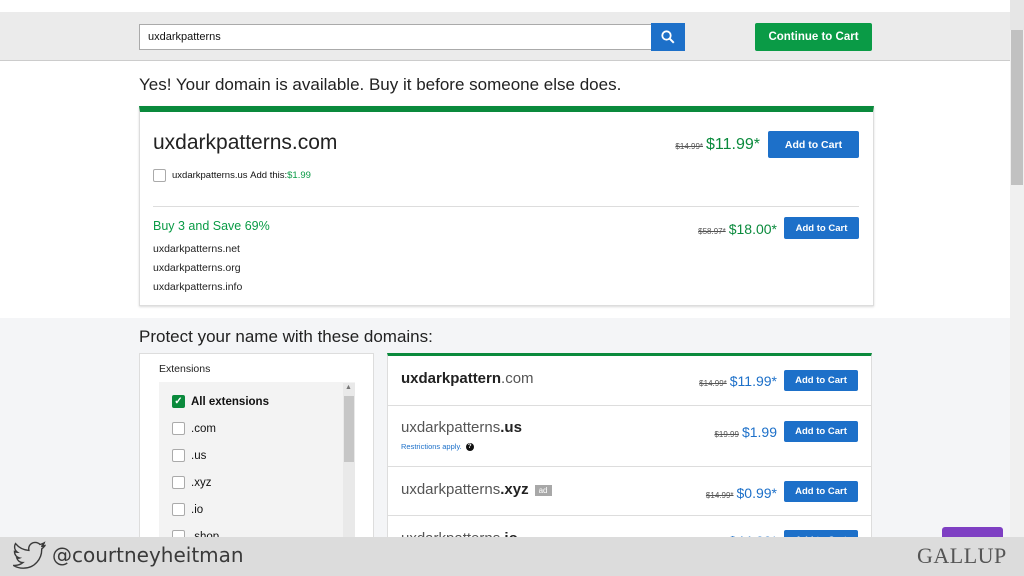 The height and width of the screenshot is (576, 1024). What do you see at coordinates (1017, 15) in the screenshot?
I see `page-scrollbar-track-top` at bounding box center [1017, 15].